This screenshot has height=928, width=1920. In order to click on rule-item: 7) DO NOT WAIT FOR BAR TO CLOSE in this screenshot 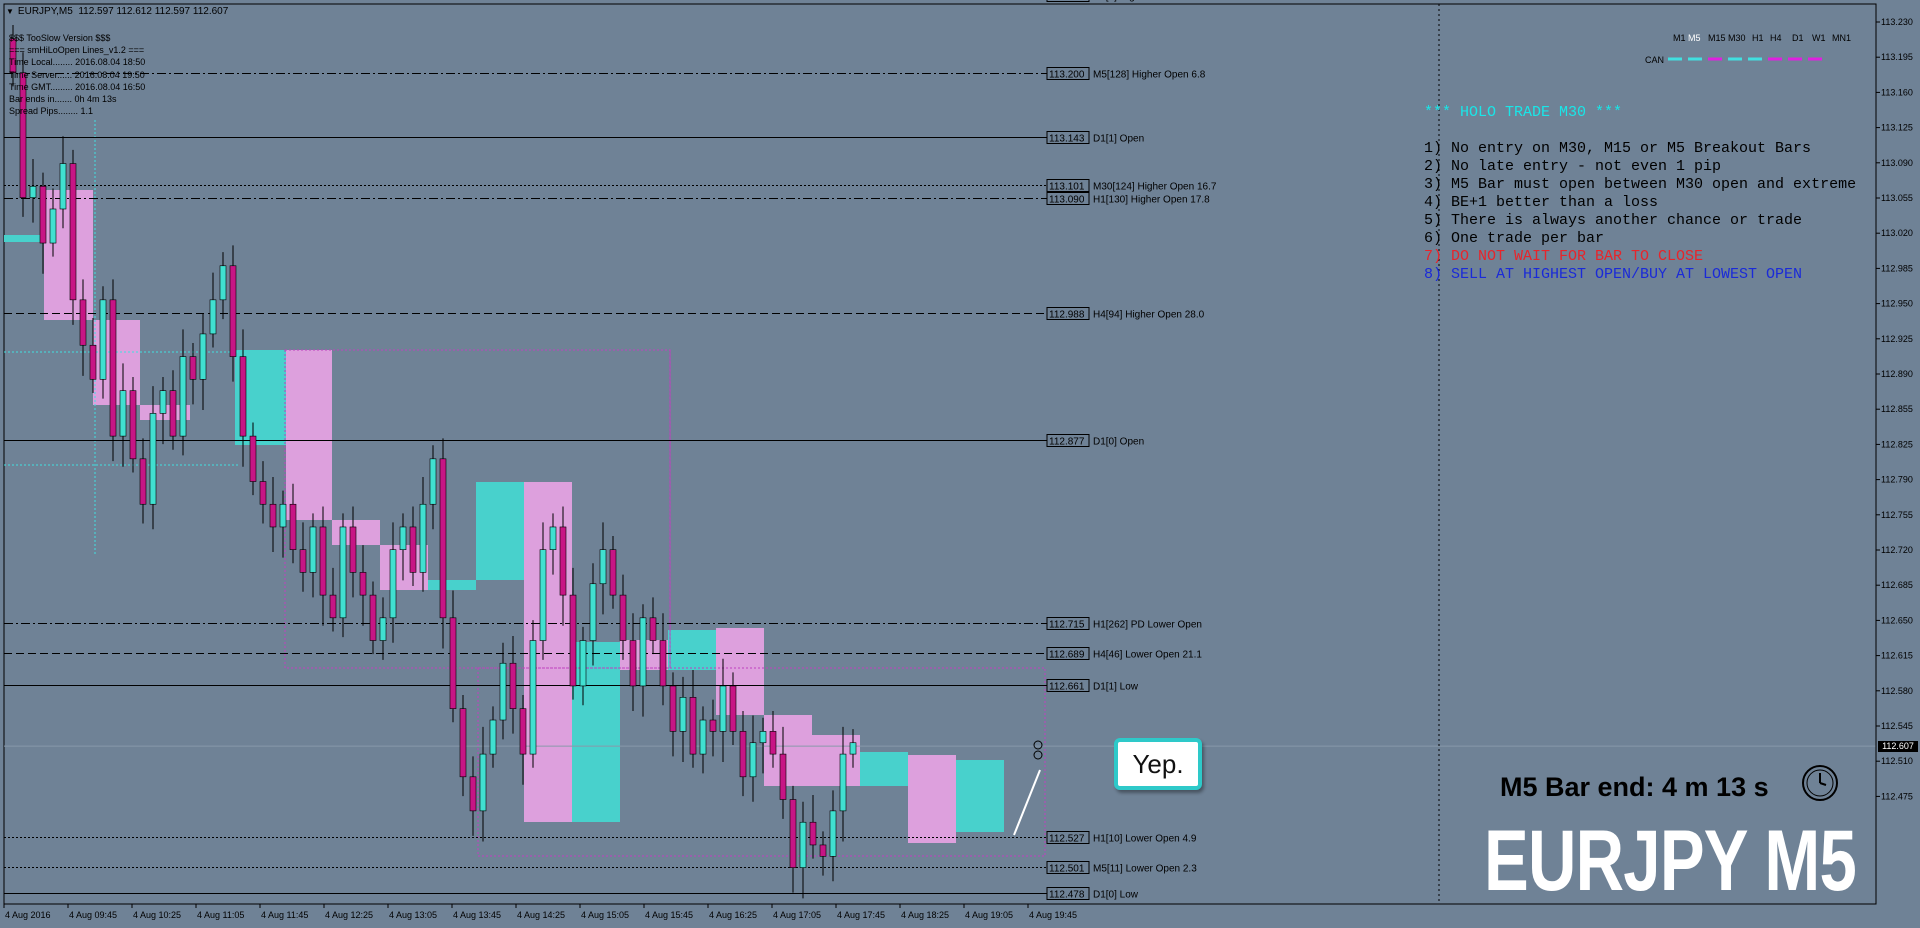, I will do `click(1564, 256)`.